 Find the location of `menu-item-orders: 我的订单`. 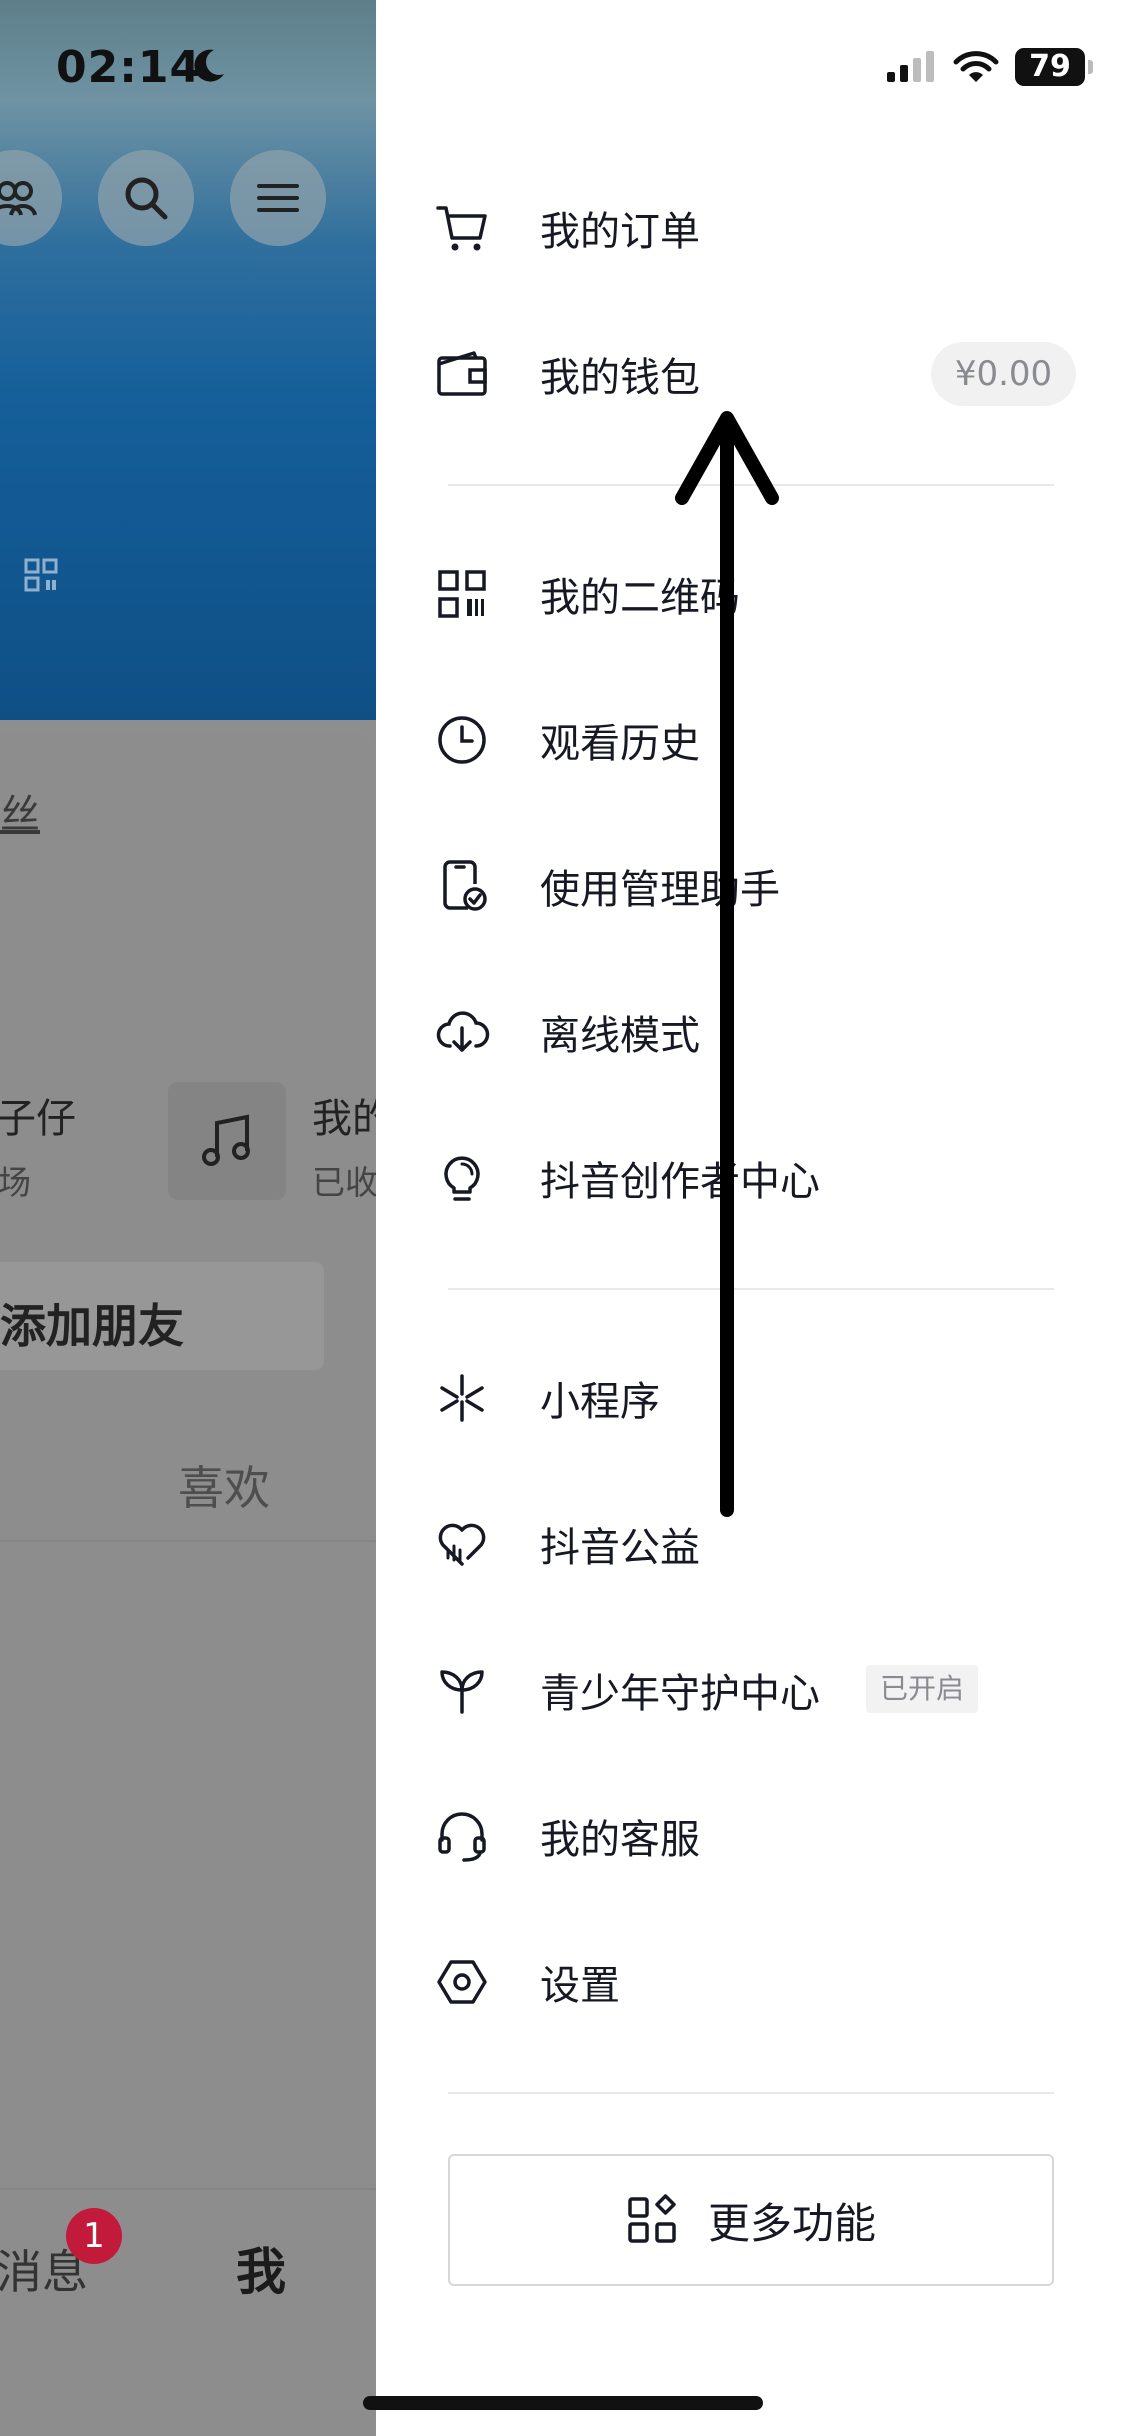

menu-item-orders: 我的订单 is located at coordinates (752, 228).